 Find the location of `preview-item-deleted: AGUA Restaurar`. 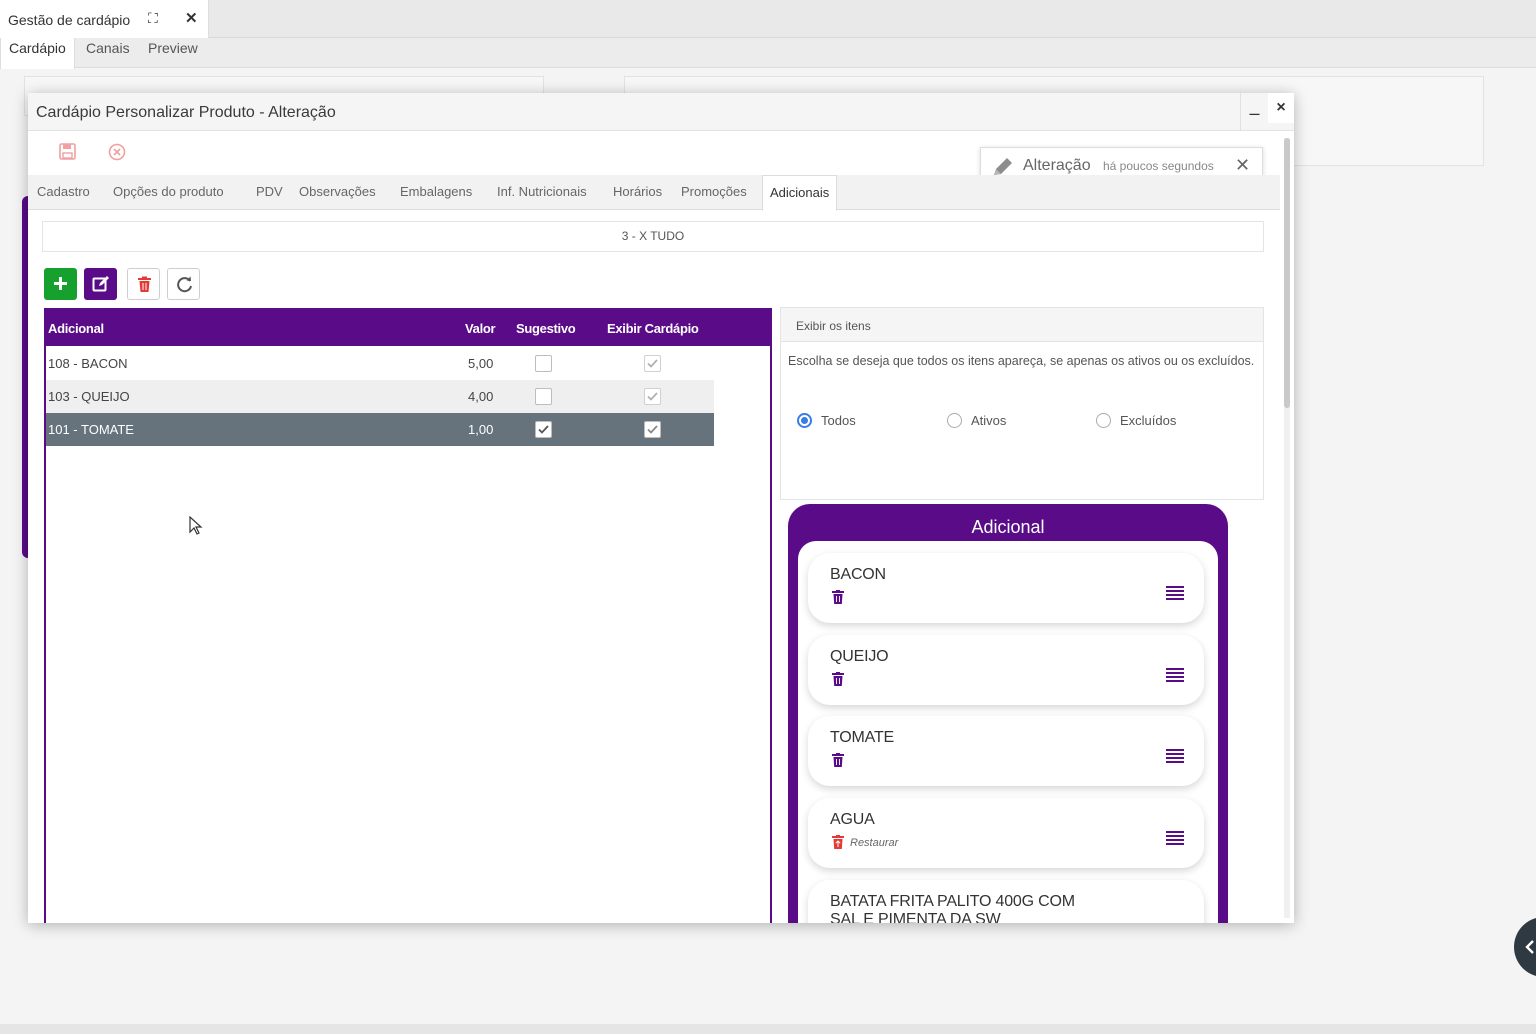

preview-item-deleted: AGUA Restaurar is located at coordinates (1006, 833).